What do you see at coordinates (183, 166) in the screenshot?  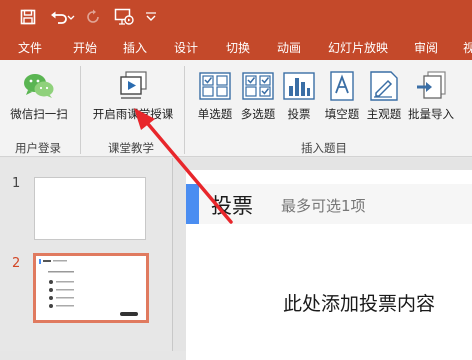 I see `annotation-arrow` at bounding box center [183, 166].